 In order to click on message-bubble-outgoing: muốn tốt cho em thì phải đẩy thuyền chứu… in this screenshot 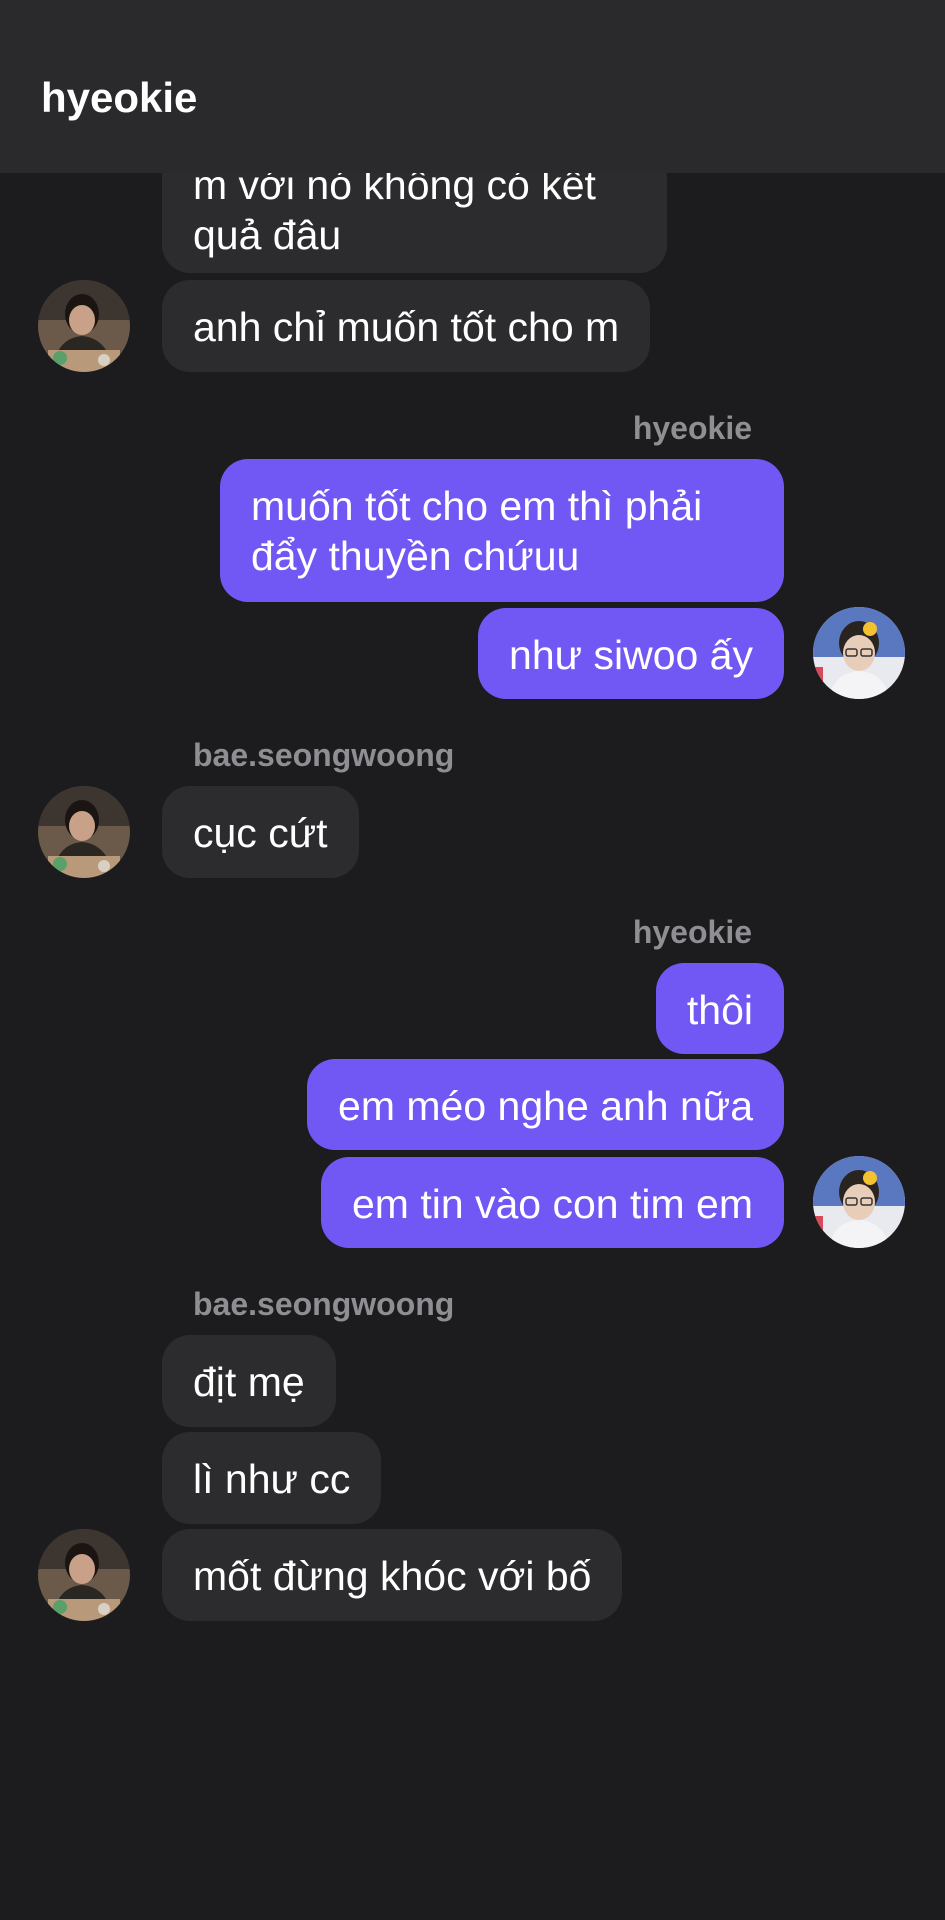, I will do `click(502, 530)`.